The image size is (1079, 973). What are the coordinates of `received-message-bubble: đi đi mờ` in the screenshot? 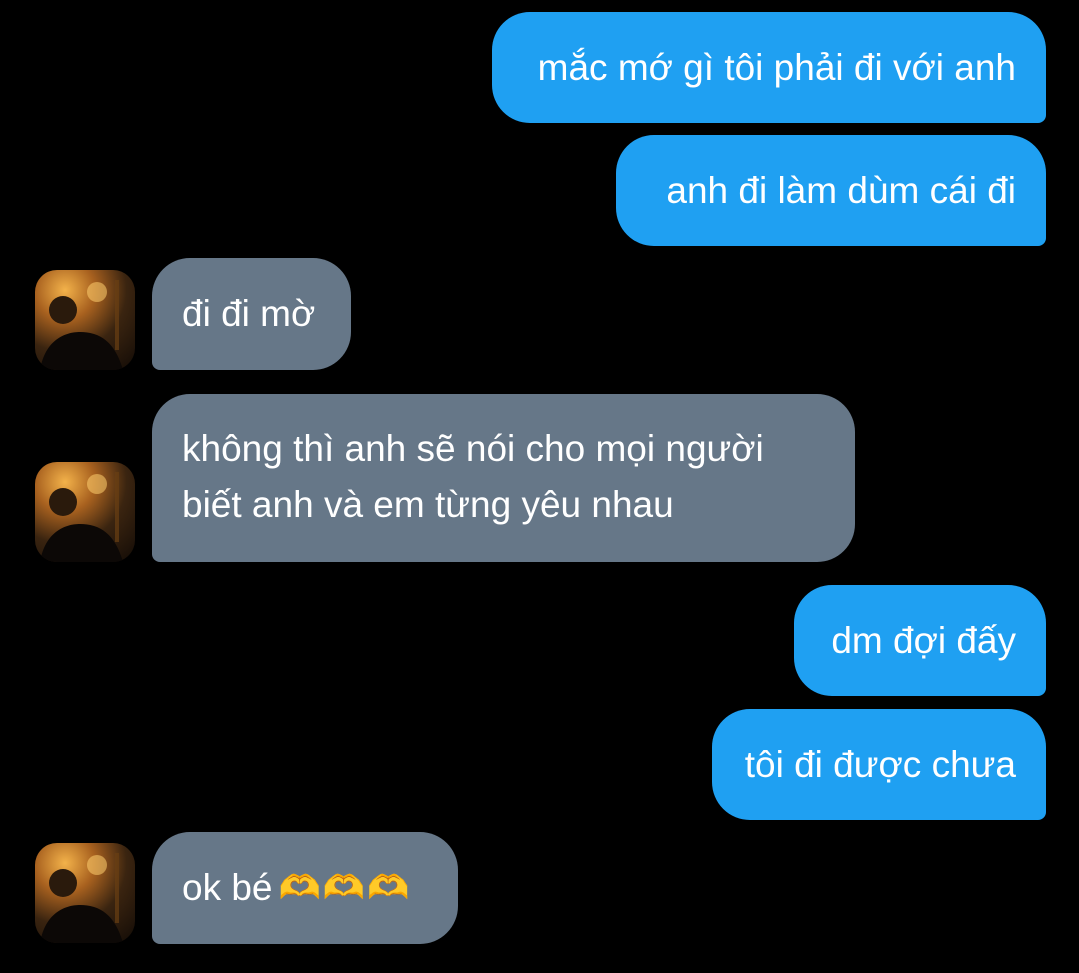 It's located at (251, 314).